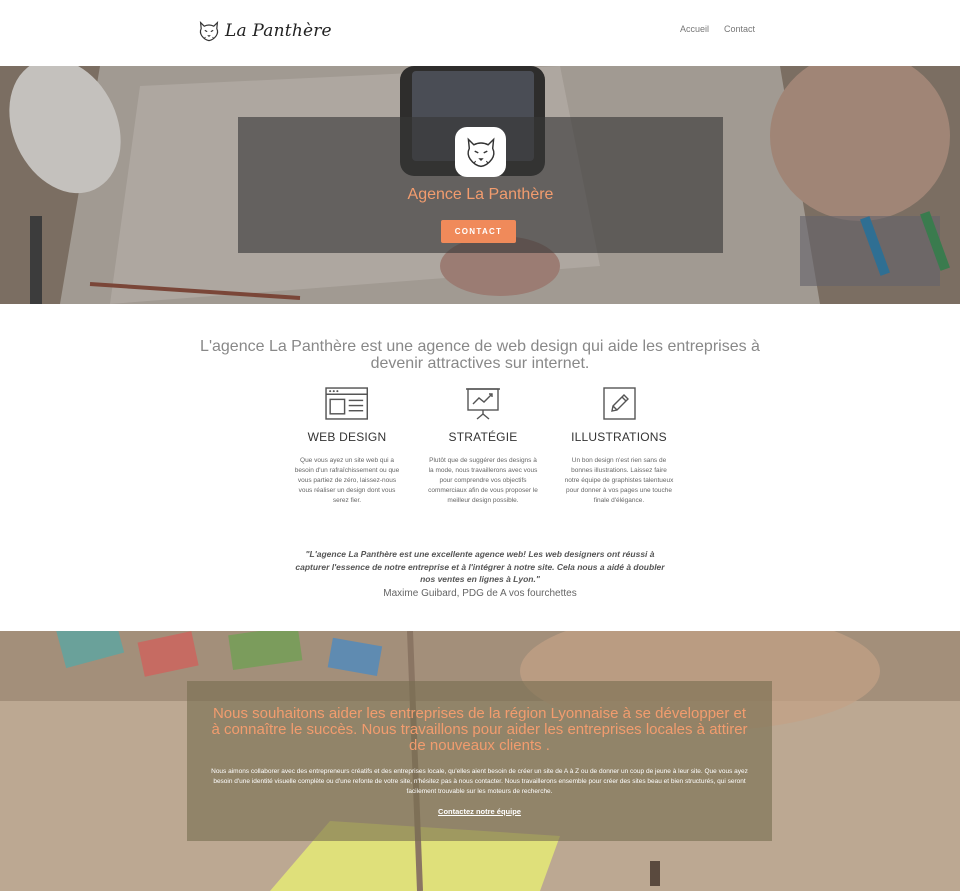 The image size is (960, 891). What do you see at coordinates (478, 231) in the screenshot?
I see `contact-button: CONTACT` at bounding box center [478, 231].